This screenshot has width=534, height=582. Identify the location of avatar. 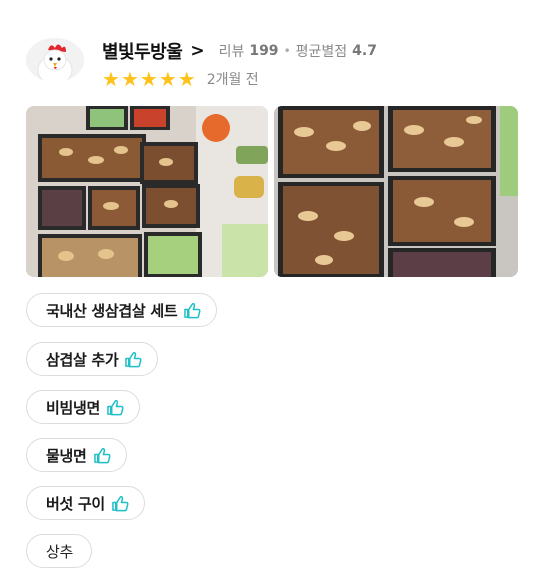
(55, 60).